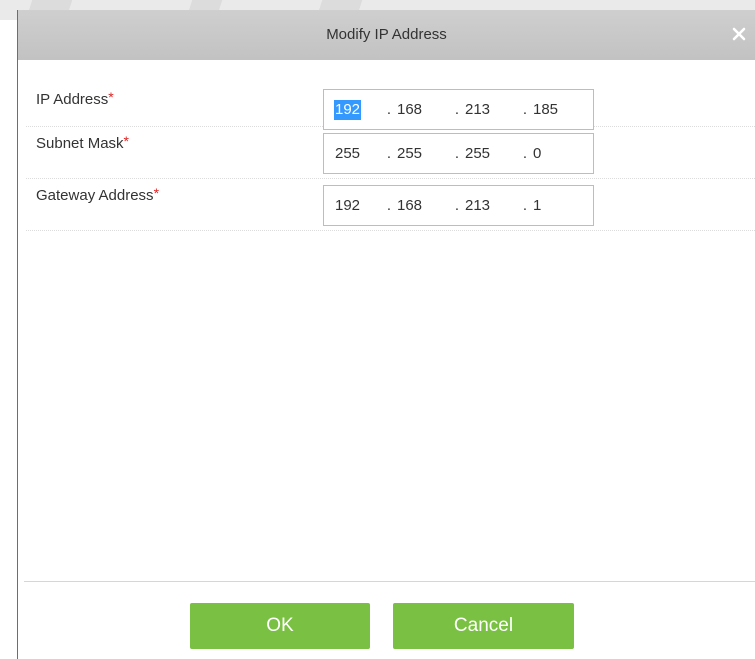  I want to click on gateway-address-octet-2: . 168, so click(416, 205).